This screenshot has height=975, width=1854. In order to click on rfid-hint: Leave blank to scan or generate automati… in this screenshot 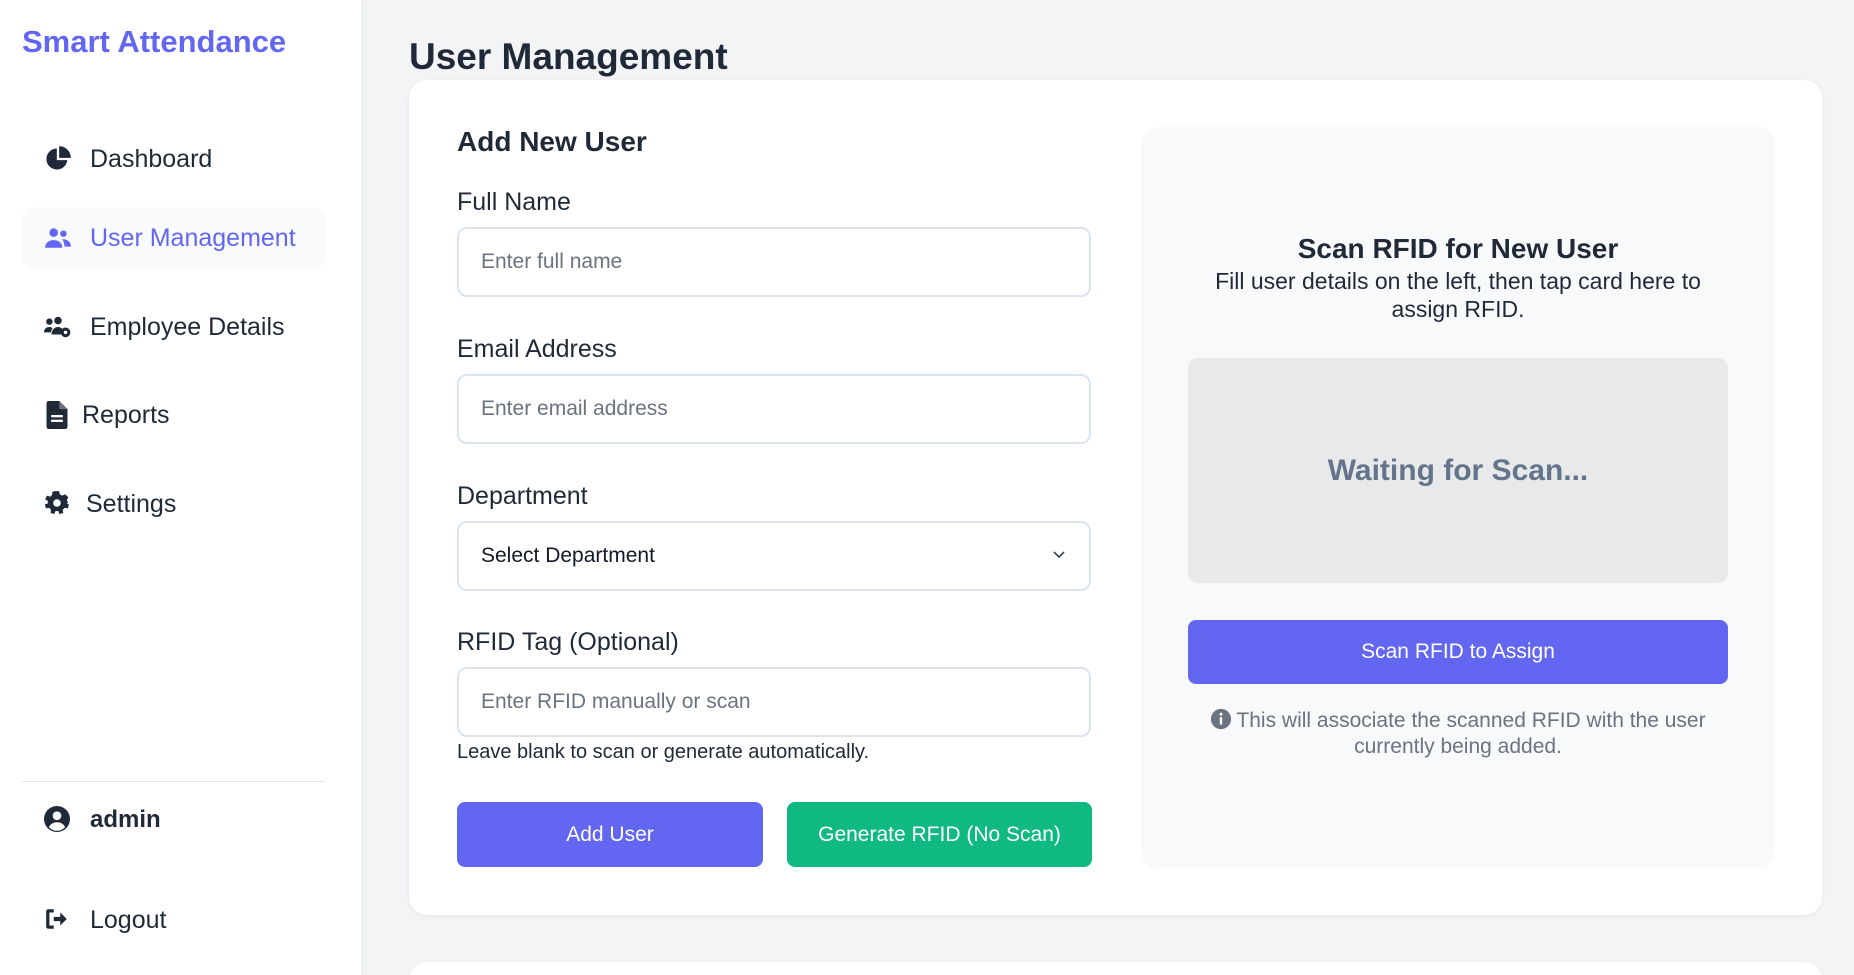, I will do `click(663, 752)`.